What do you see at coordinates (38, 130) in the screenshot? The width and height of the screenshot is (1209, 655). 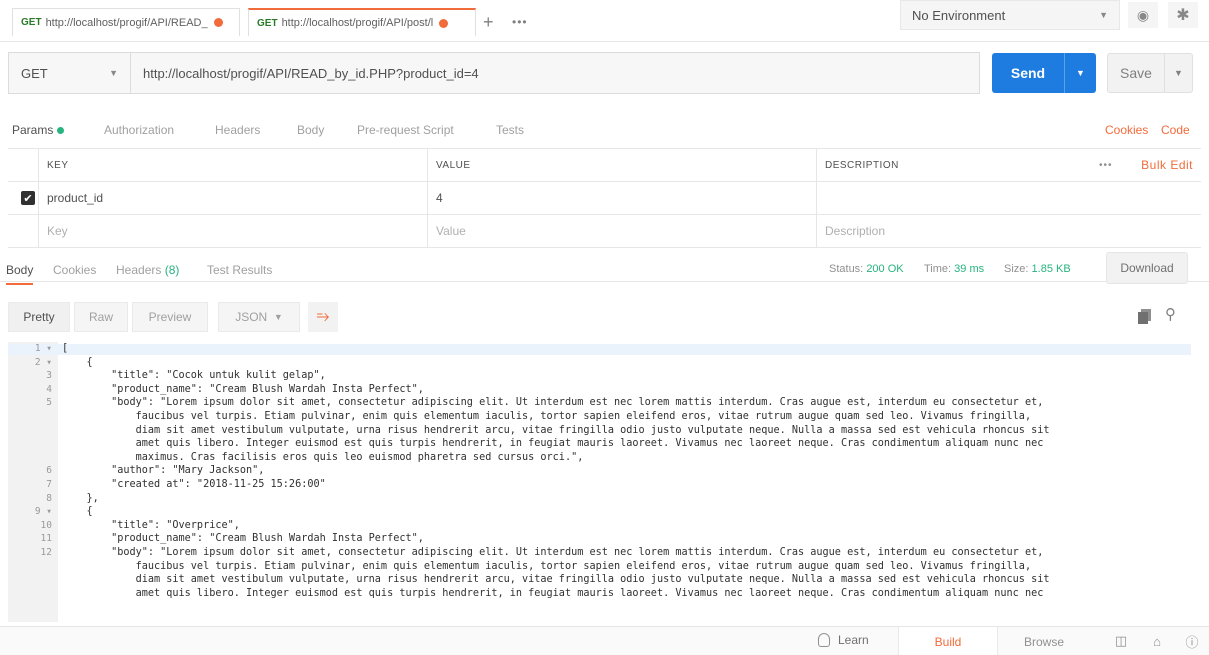 I see `tab-params: Params` at bounding box center [38, 130].